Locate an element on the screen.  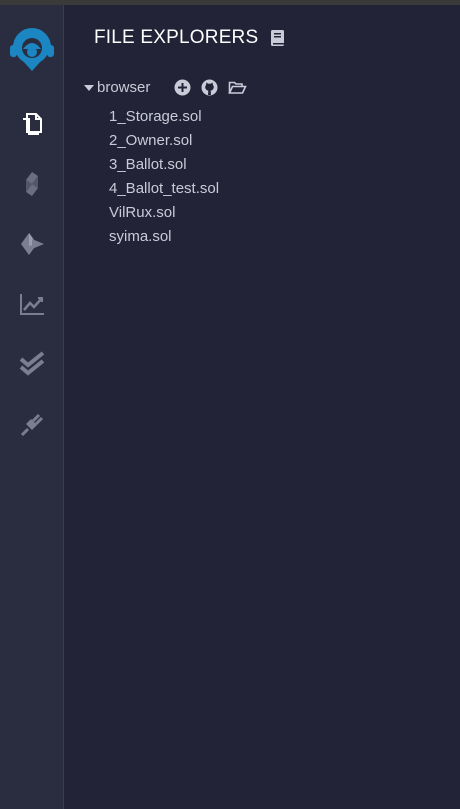
open-folder-icon is located at coordinates (238, 87).